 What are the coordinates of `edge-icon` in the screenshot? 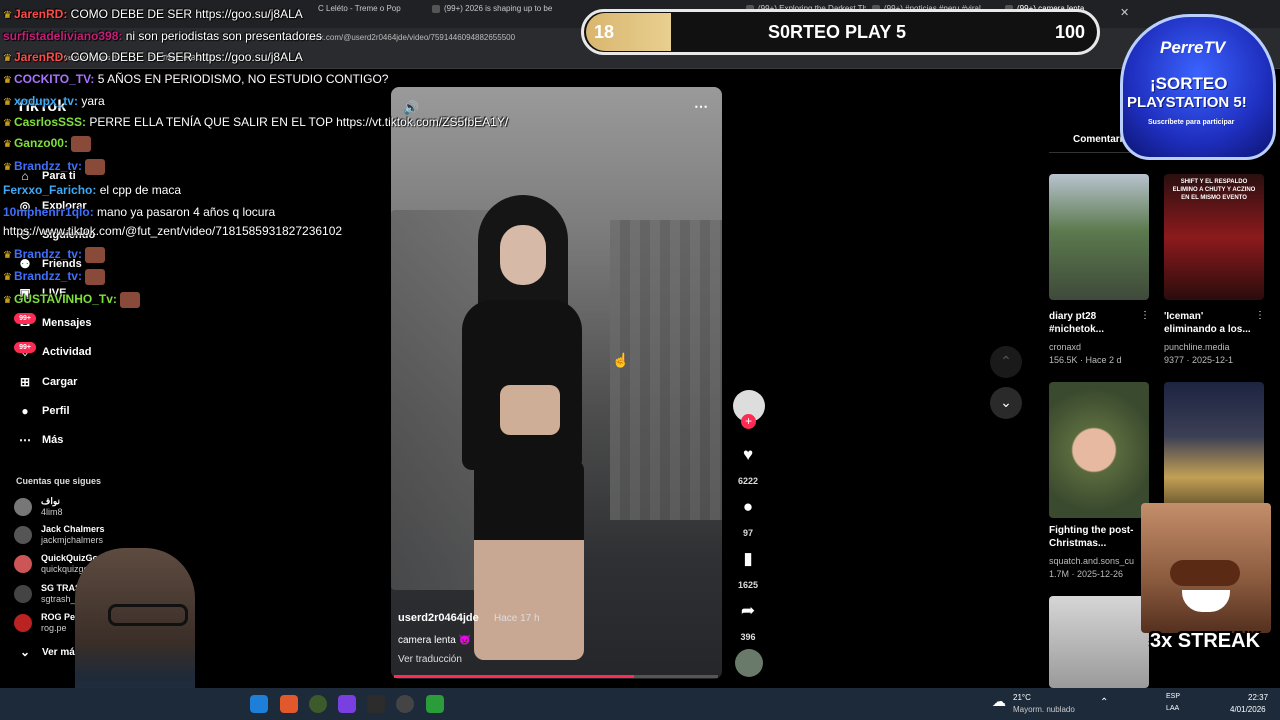 It's located at (259, 704).